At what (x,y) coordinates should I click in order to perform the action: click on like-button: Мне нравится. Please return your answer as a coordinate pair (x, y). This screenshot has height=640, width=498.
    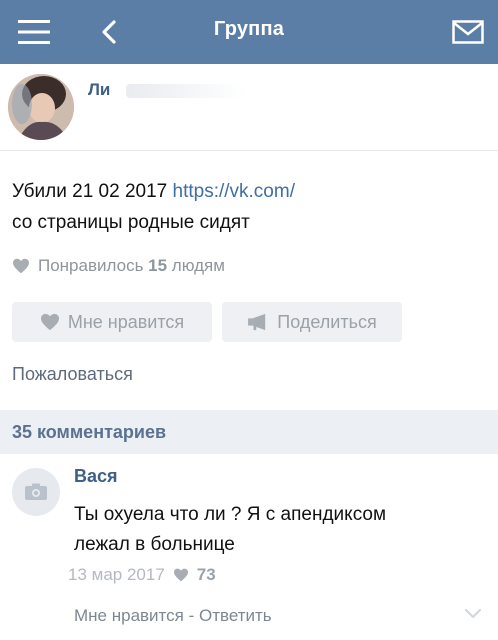
    Looking at the image, I should click on (112, 322).